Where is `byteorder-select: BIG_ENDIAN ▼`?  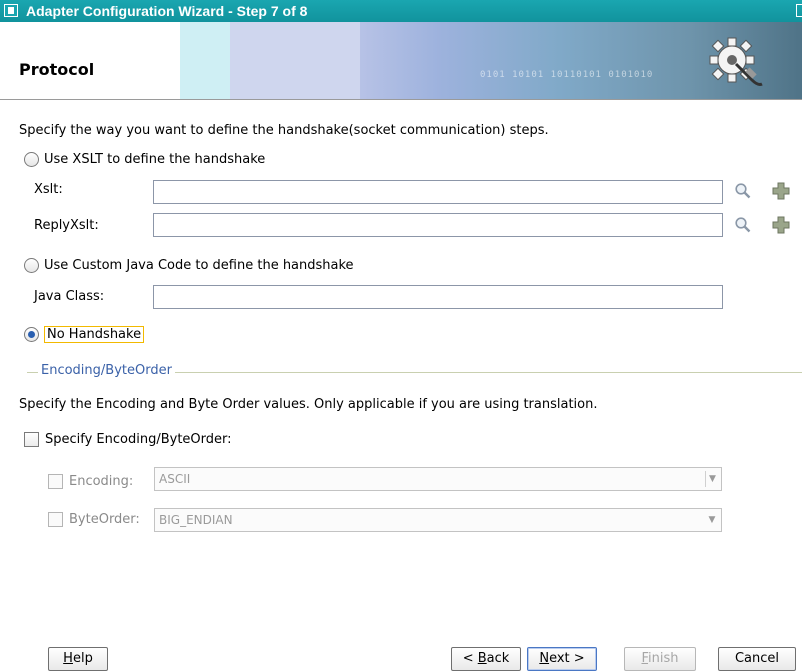 byteorder-select: BIG_ENDIAN ▼ is located at coordinates (438, 520).